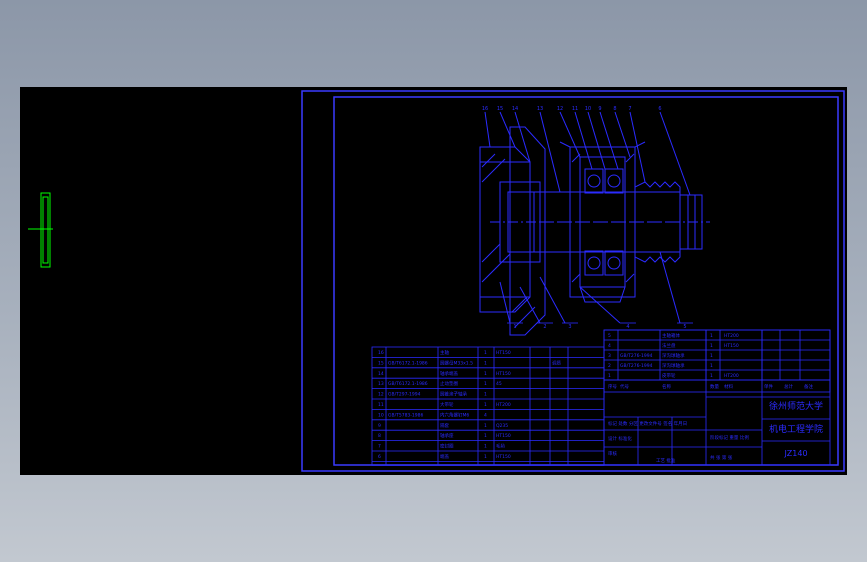 The height and width of the screenshot is (562, 867). What do you see at coordinates (381, 405) in the screenshot?
I see `parts-cell: 11` at bounding box center [381, 405].